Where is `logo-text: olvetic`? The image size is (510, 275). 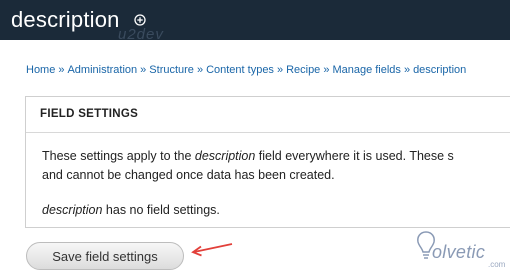
logo-text: olvetic is located at coordinates (459, 252).